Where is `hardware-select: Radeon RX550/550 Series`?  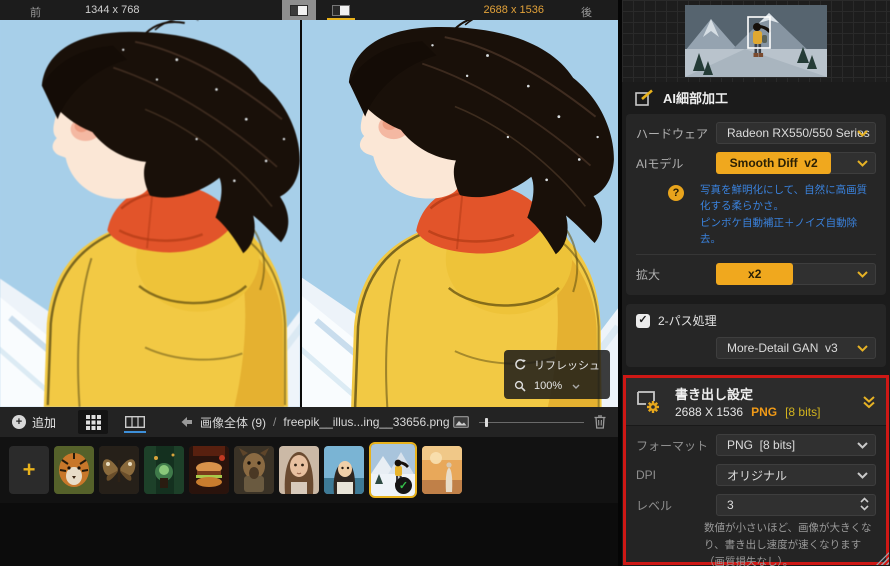 hardware-select: Radeon RX550/550 Series is located at coordinates (796, 133).